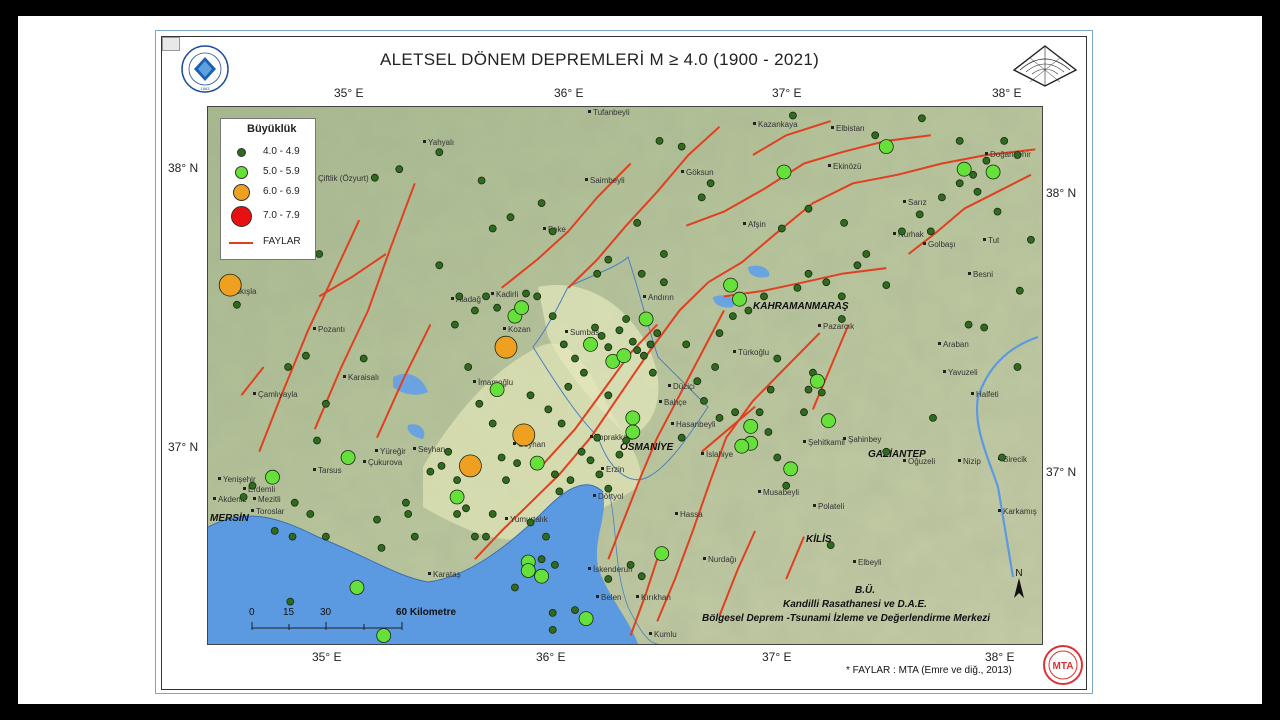  Describe the element at coordinates (326, 612) in the screenshot. I see `scale-label: 30` at that location.